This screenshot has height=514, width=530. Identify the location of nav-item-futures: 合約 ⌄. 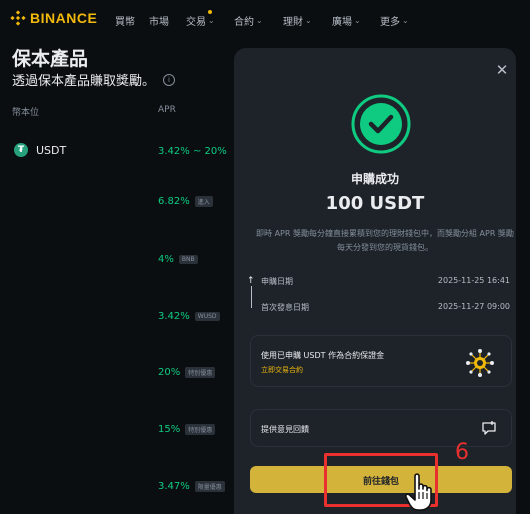
(248, 20).